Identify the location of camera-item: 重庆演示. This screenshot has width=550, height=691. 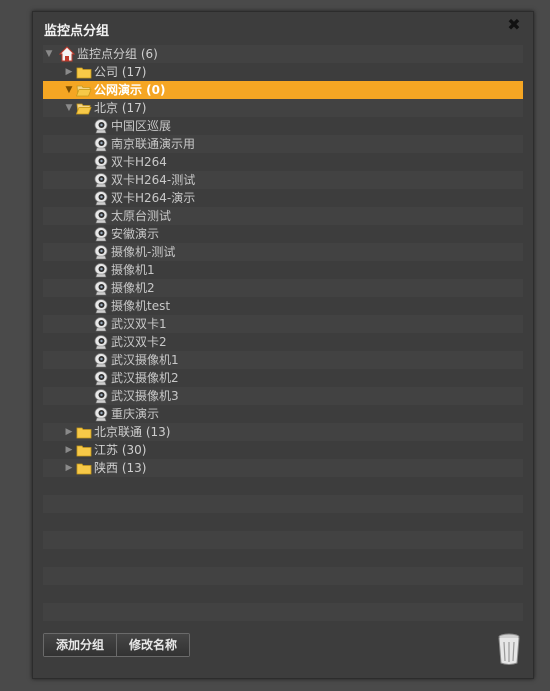
(283, 414).